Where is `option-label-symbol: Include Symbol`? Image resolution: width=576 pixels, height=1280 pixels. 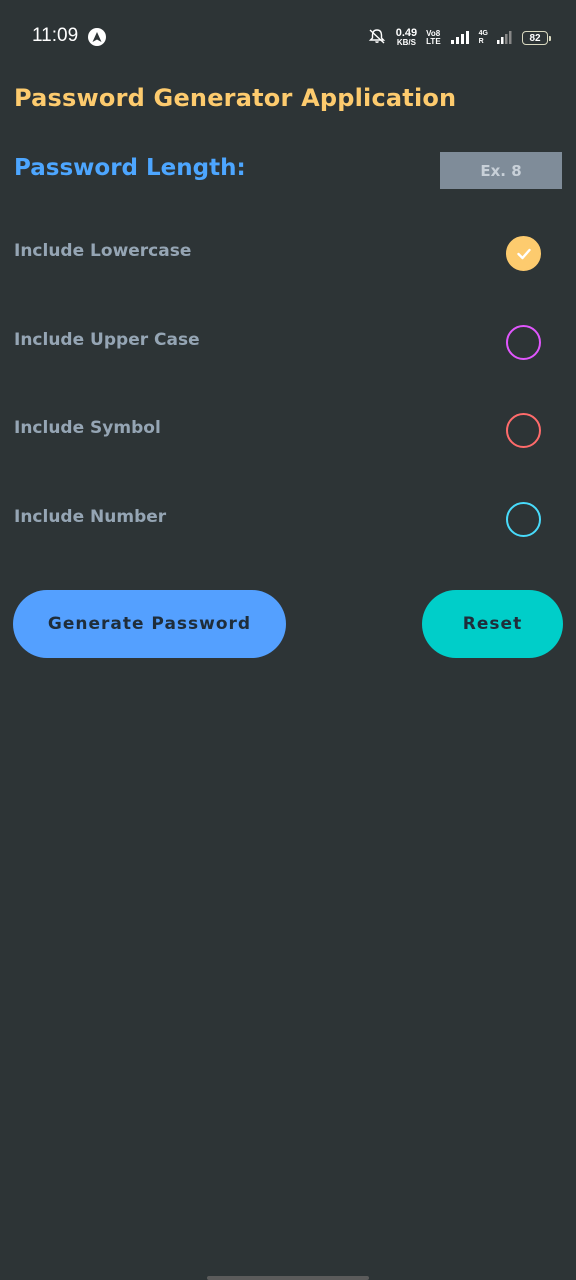 option-label-symbol: Include Symbol is located at coordinates (87, 428).